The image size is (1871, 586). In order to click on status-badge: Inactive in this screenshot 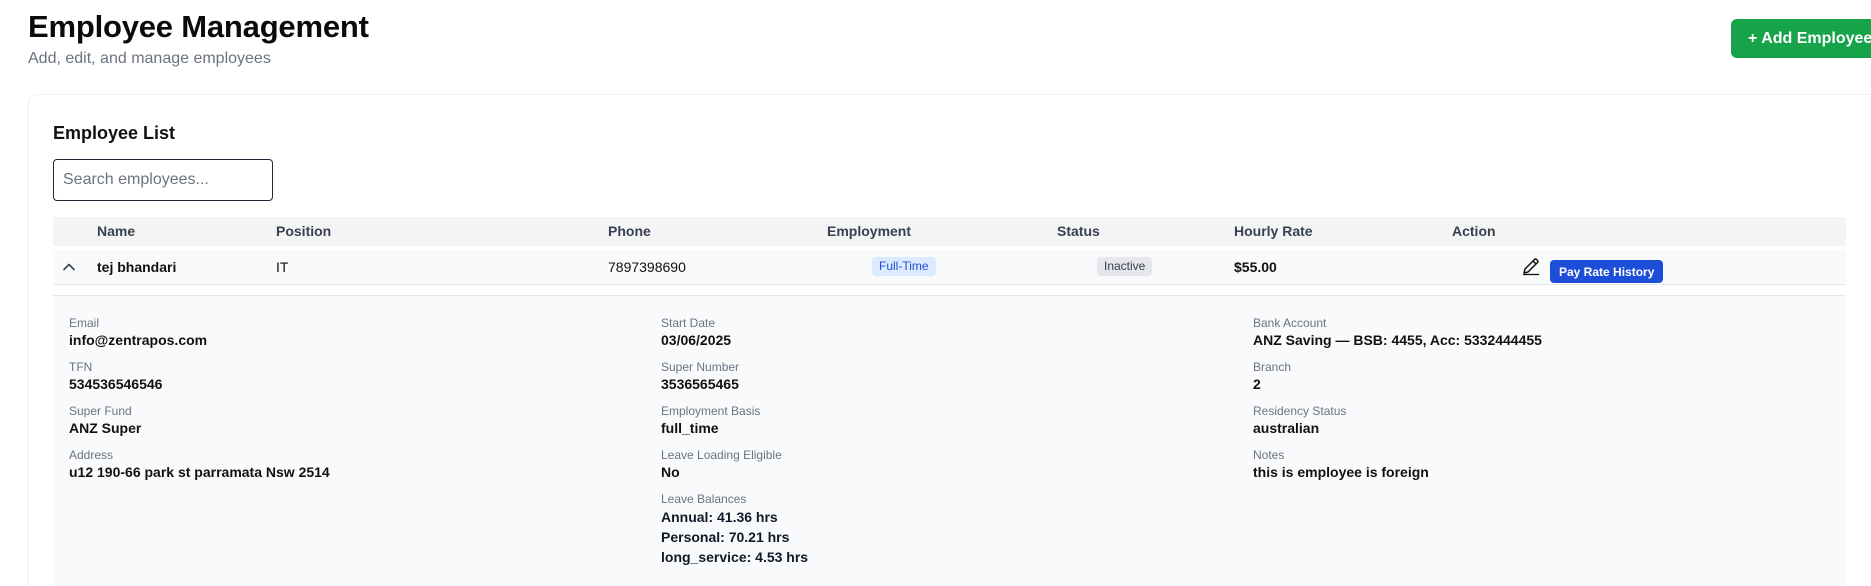, I will do `click(1125, 266)`.